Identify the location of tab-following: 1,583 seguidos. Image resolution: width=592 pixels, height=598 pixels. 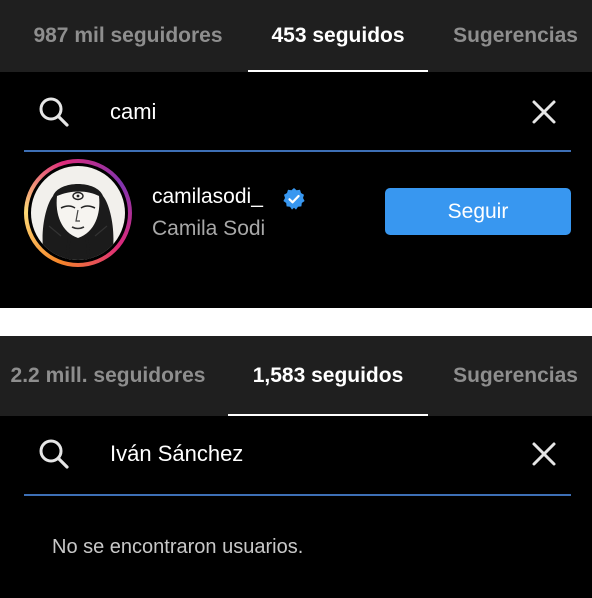
(328, 376).